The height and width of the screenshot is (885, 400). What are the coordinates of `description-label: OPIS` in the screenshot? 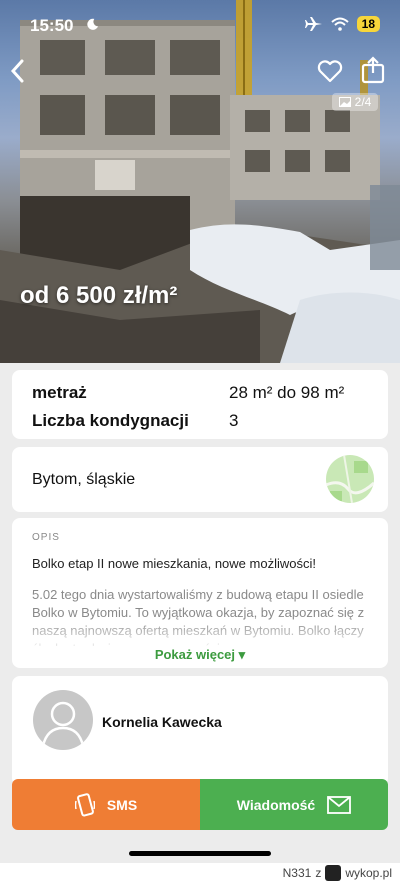 It's located at (46, 537).